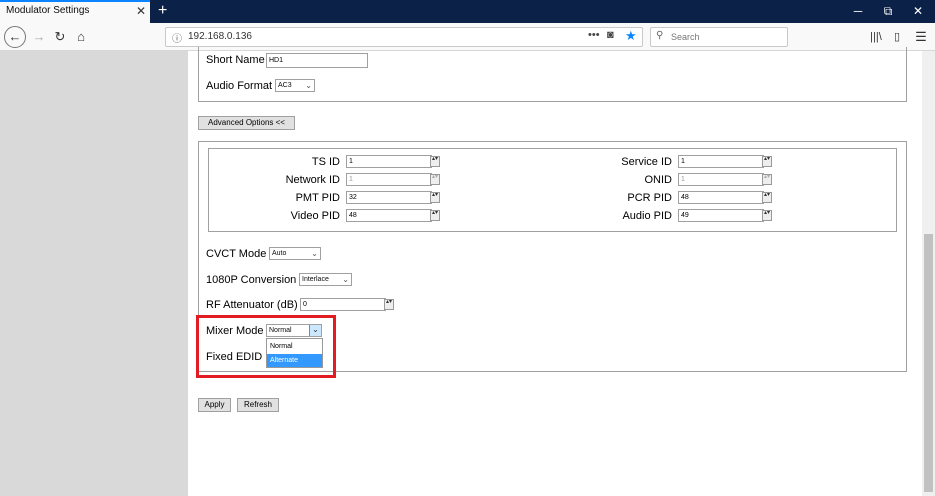  I want to click on network-id-spinner-icon: ▴▾, so click(435, 179).